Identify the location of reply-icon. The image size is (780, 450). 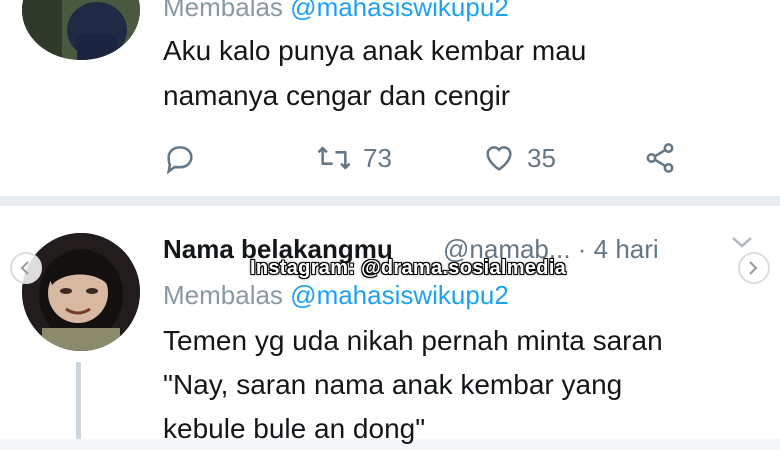
(179, 160).